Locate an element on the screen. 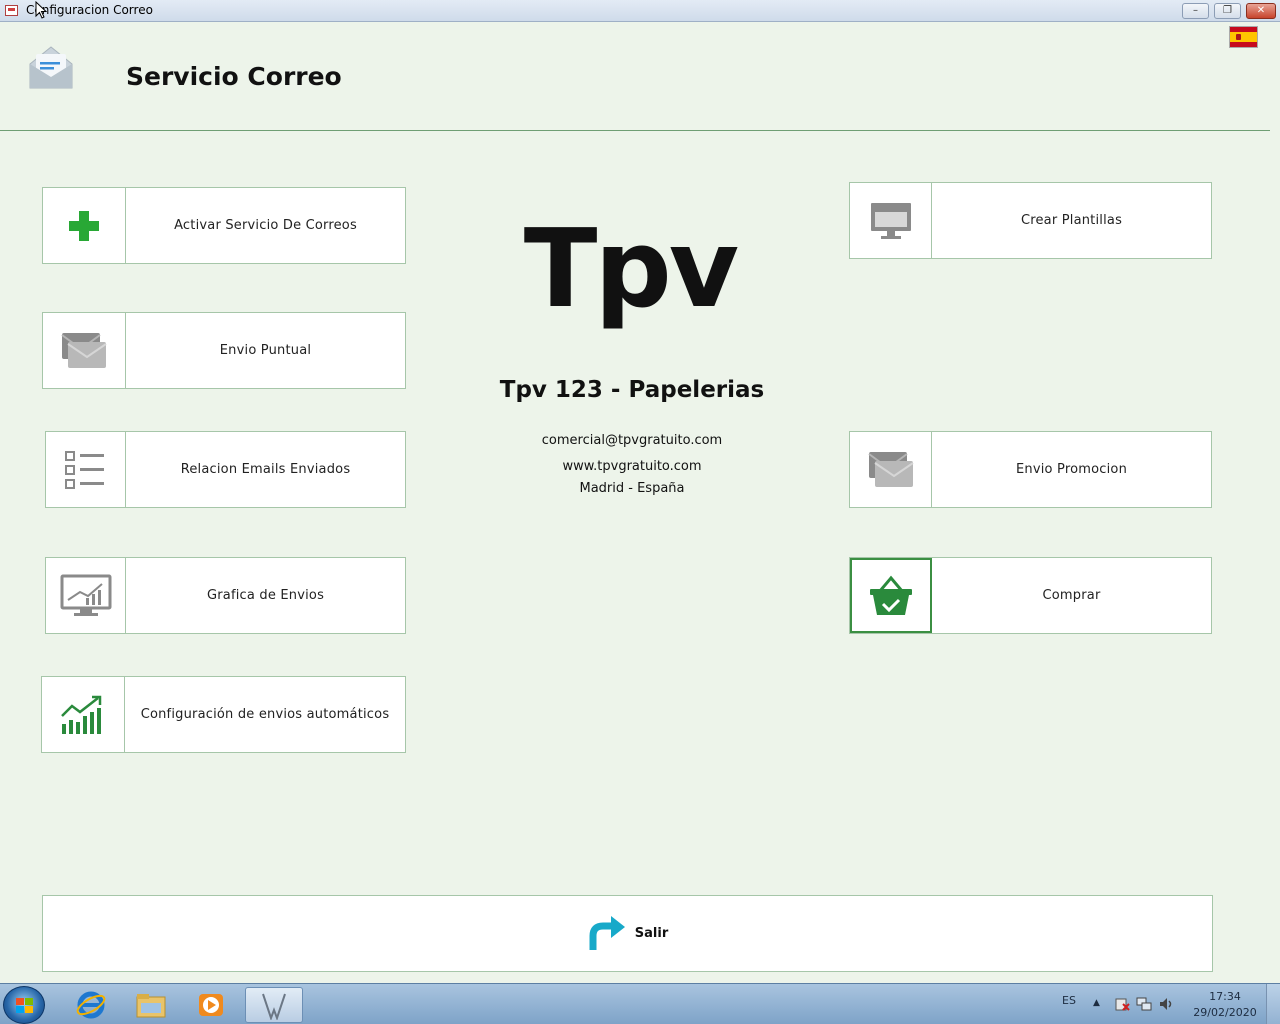 Image resolution: width=1280 pixels, height=1024 pixels. salir-button: Salir is located at coordinates (627, 933).